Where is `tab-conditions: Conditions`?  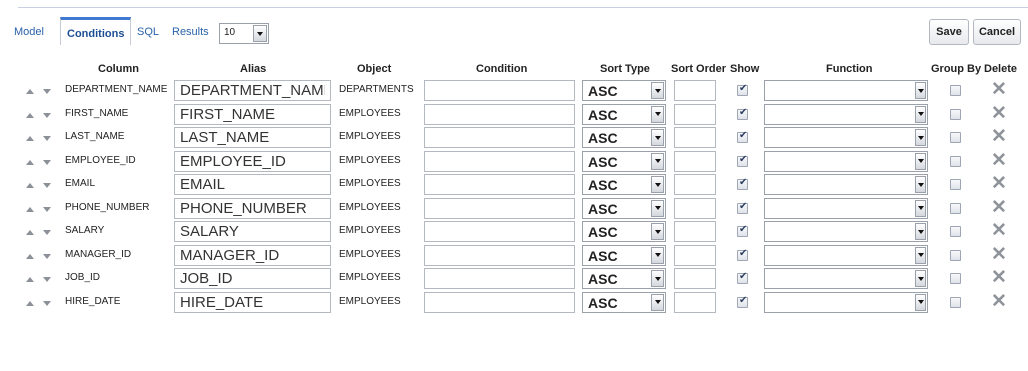 tab-conditions: Conditions is located at coordinates (96, 31).